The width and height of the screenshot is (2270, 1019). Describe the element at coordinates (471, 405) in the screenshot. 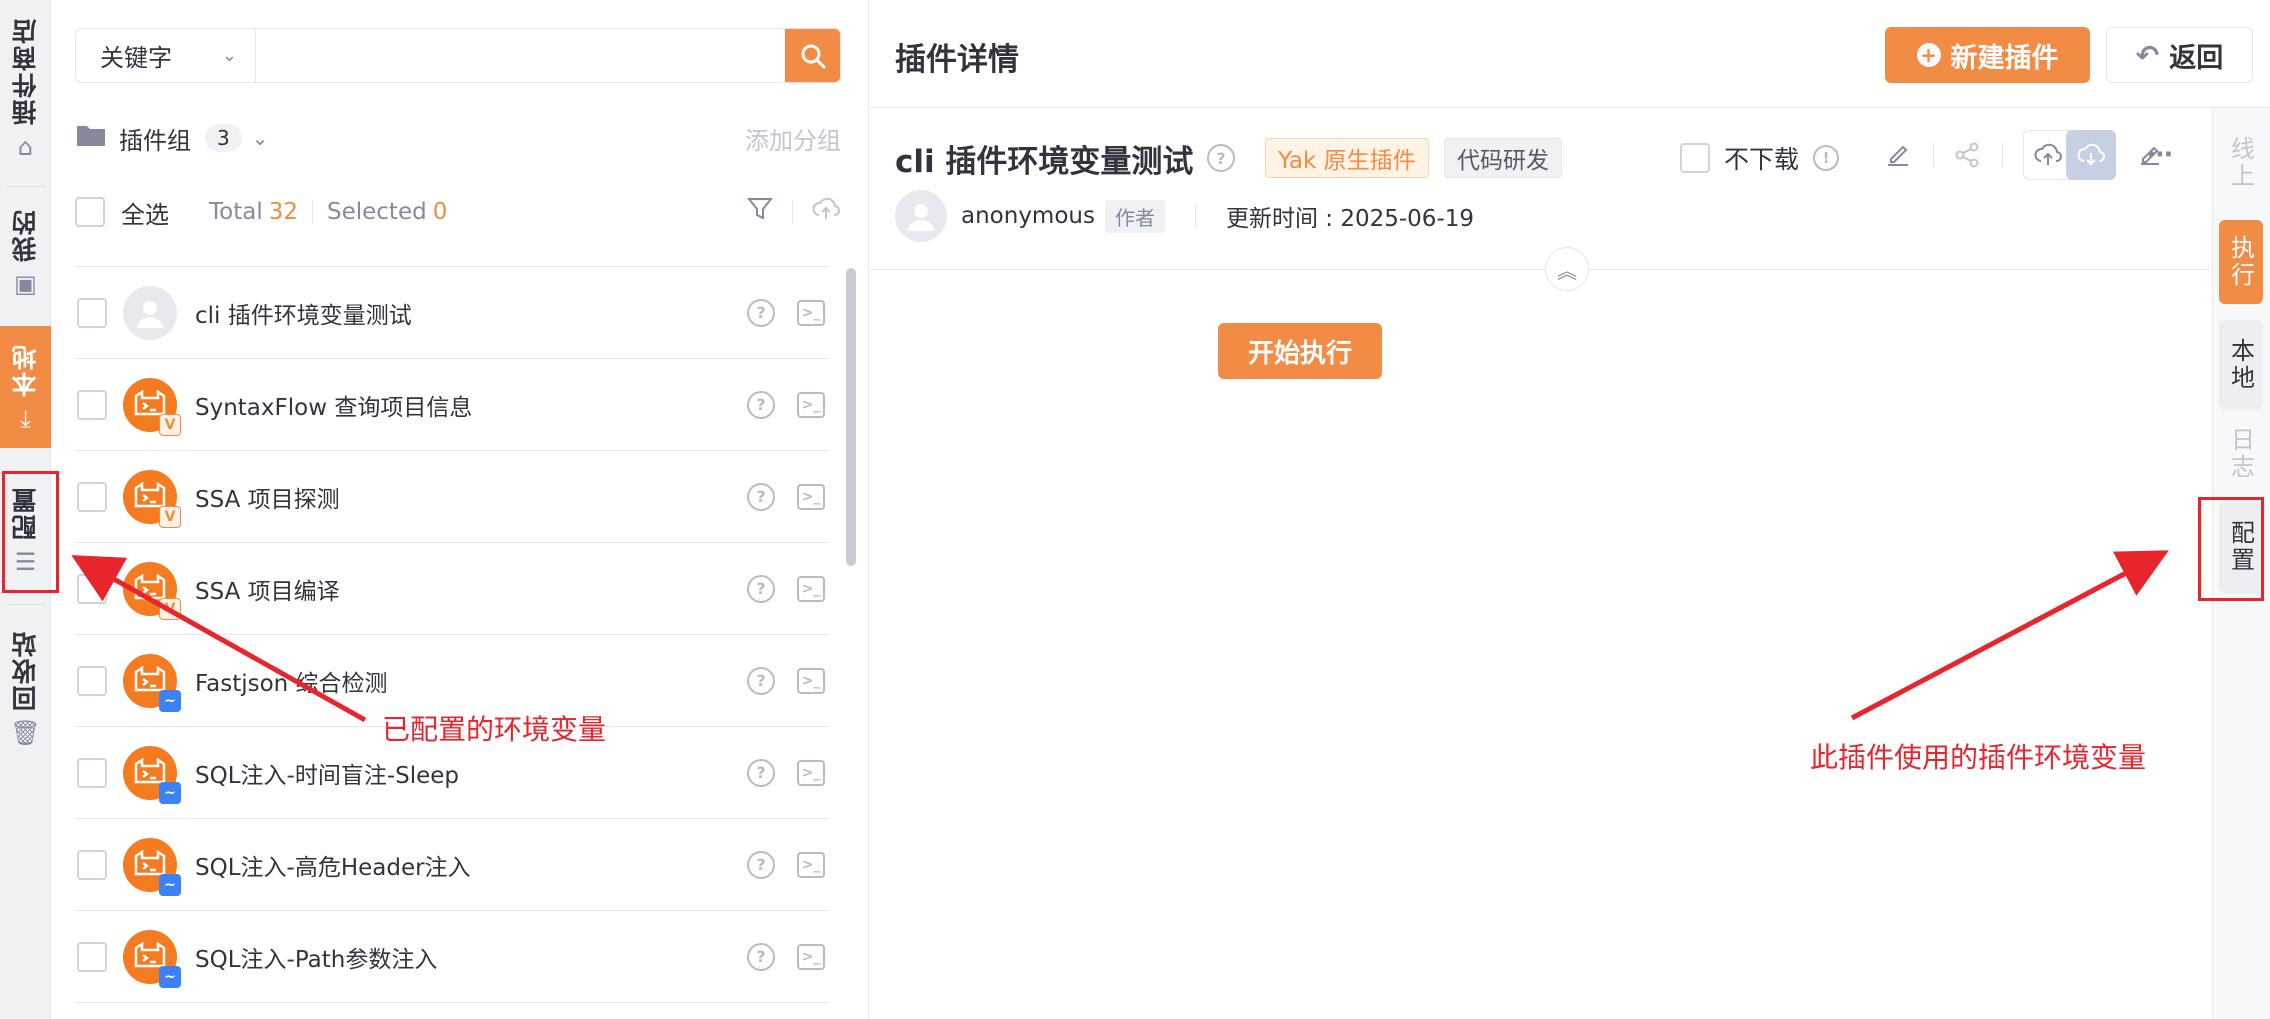

I see `plugin-name: SyntaxFlow 查询项目信息` at that location.